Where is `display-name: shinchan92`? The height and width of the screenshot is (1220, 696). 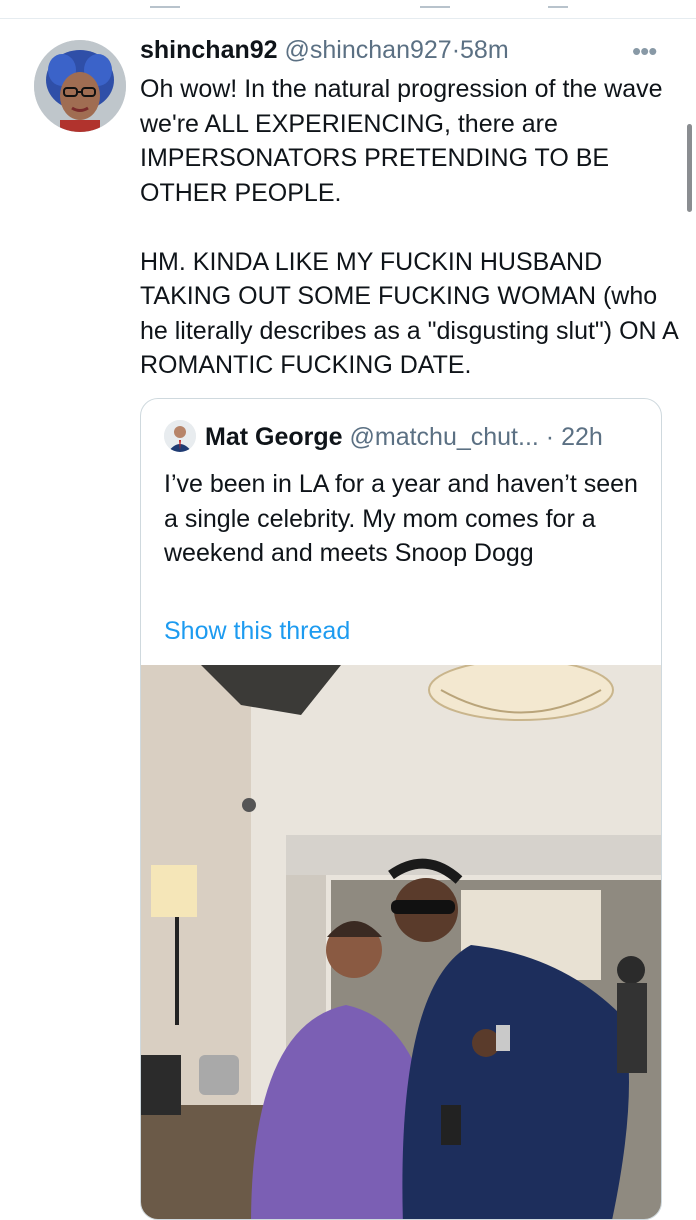
display-name: shinchan92 is located at coordinates (209, 50).